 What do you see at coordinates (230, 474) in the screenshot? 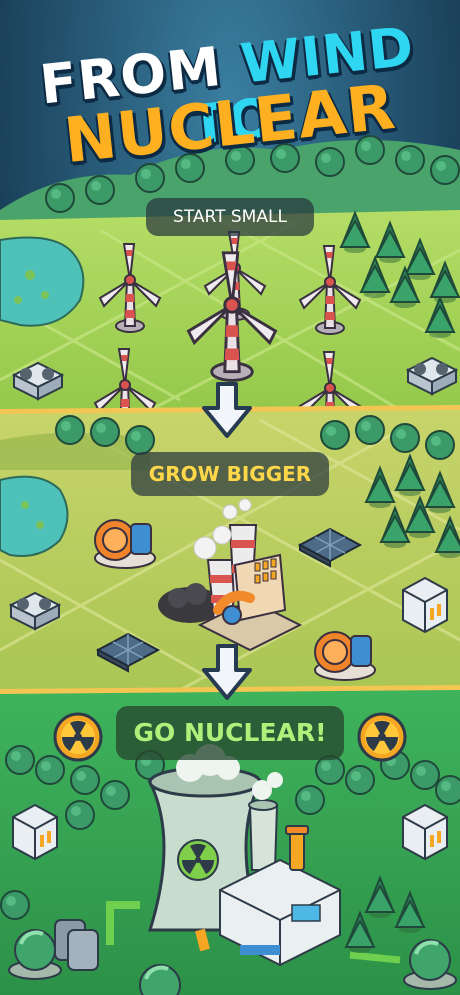
I see `stage-label-grow-bigger: GROW BIGGER` at bounding box center [230, 474].